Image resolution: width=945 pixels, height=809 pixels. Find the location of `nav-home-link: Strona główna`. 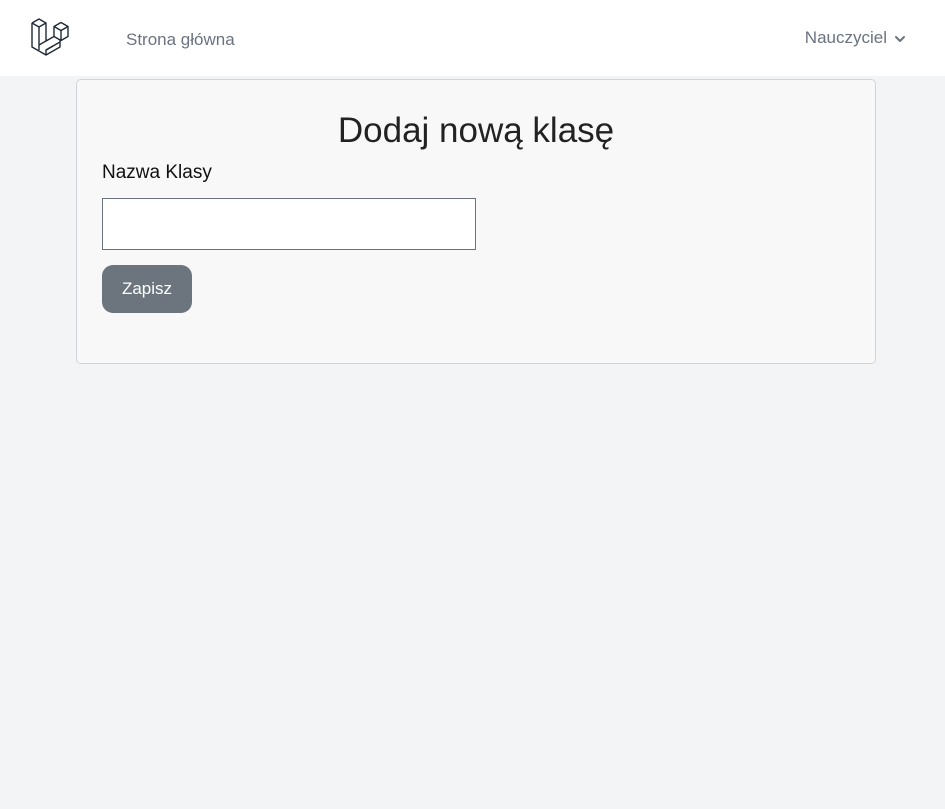

nav-home-link: Strona główna is located at coordinates (180, 40).